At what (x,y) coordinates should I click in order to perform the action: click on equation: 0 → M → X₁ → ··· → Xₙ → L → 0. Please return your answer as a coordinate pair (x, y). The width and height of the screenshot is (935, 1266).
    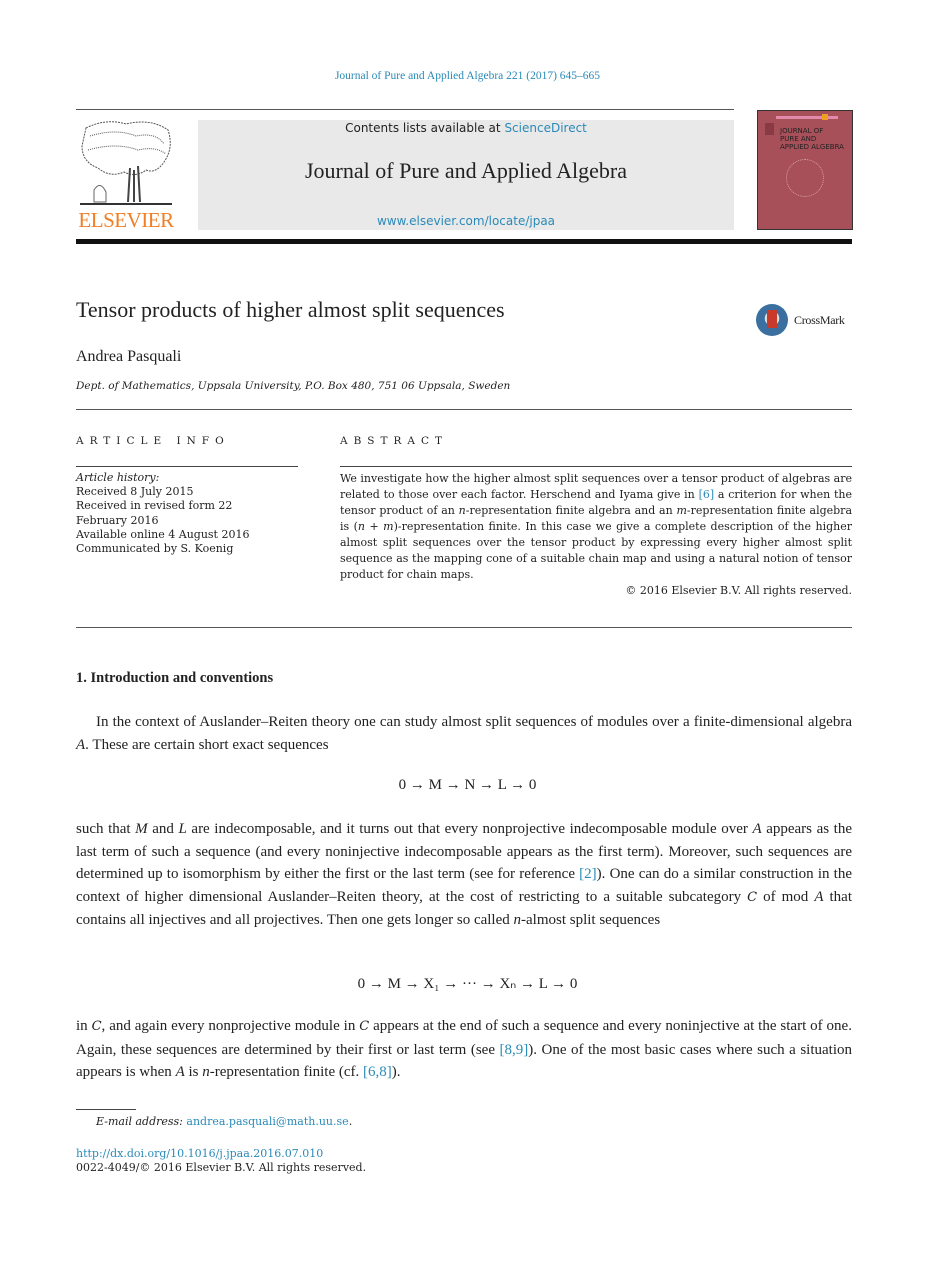
    Looking at the image, I should click on (467, 984).